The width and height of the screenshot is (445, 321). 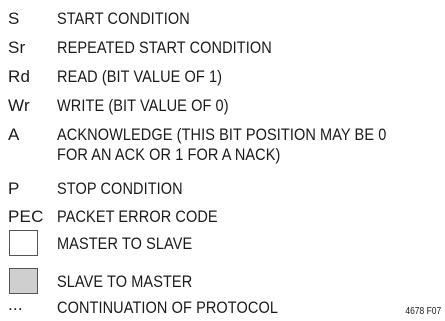 What do you see at coordinates (23, 281) in the screenshot?
I see `slave-to-master-swatch` at bounding box center [23, 281].